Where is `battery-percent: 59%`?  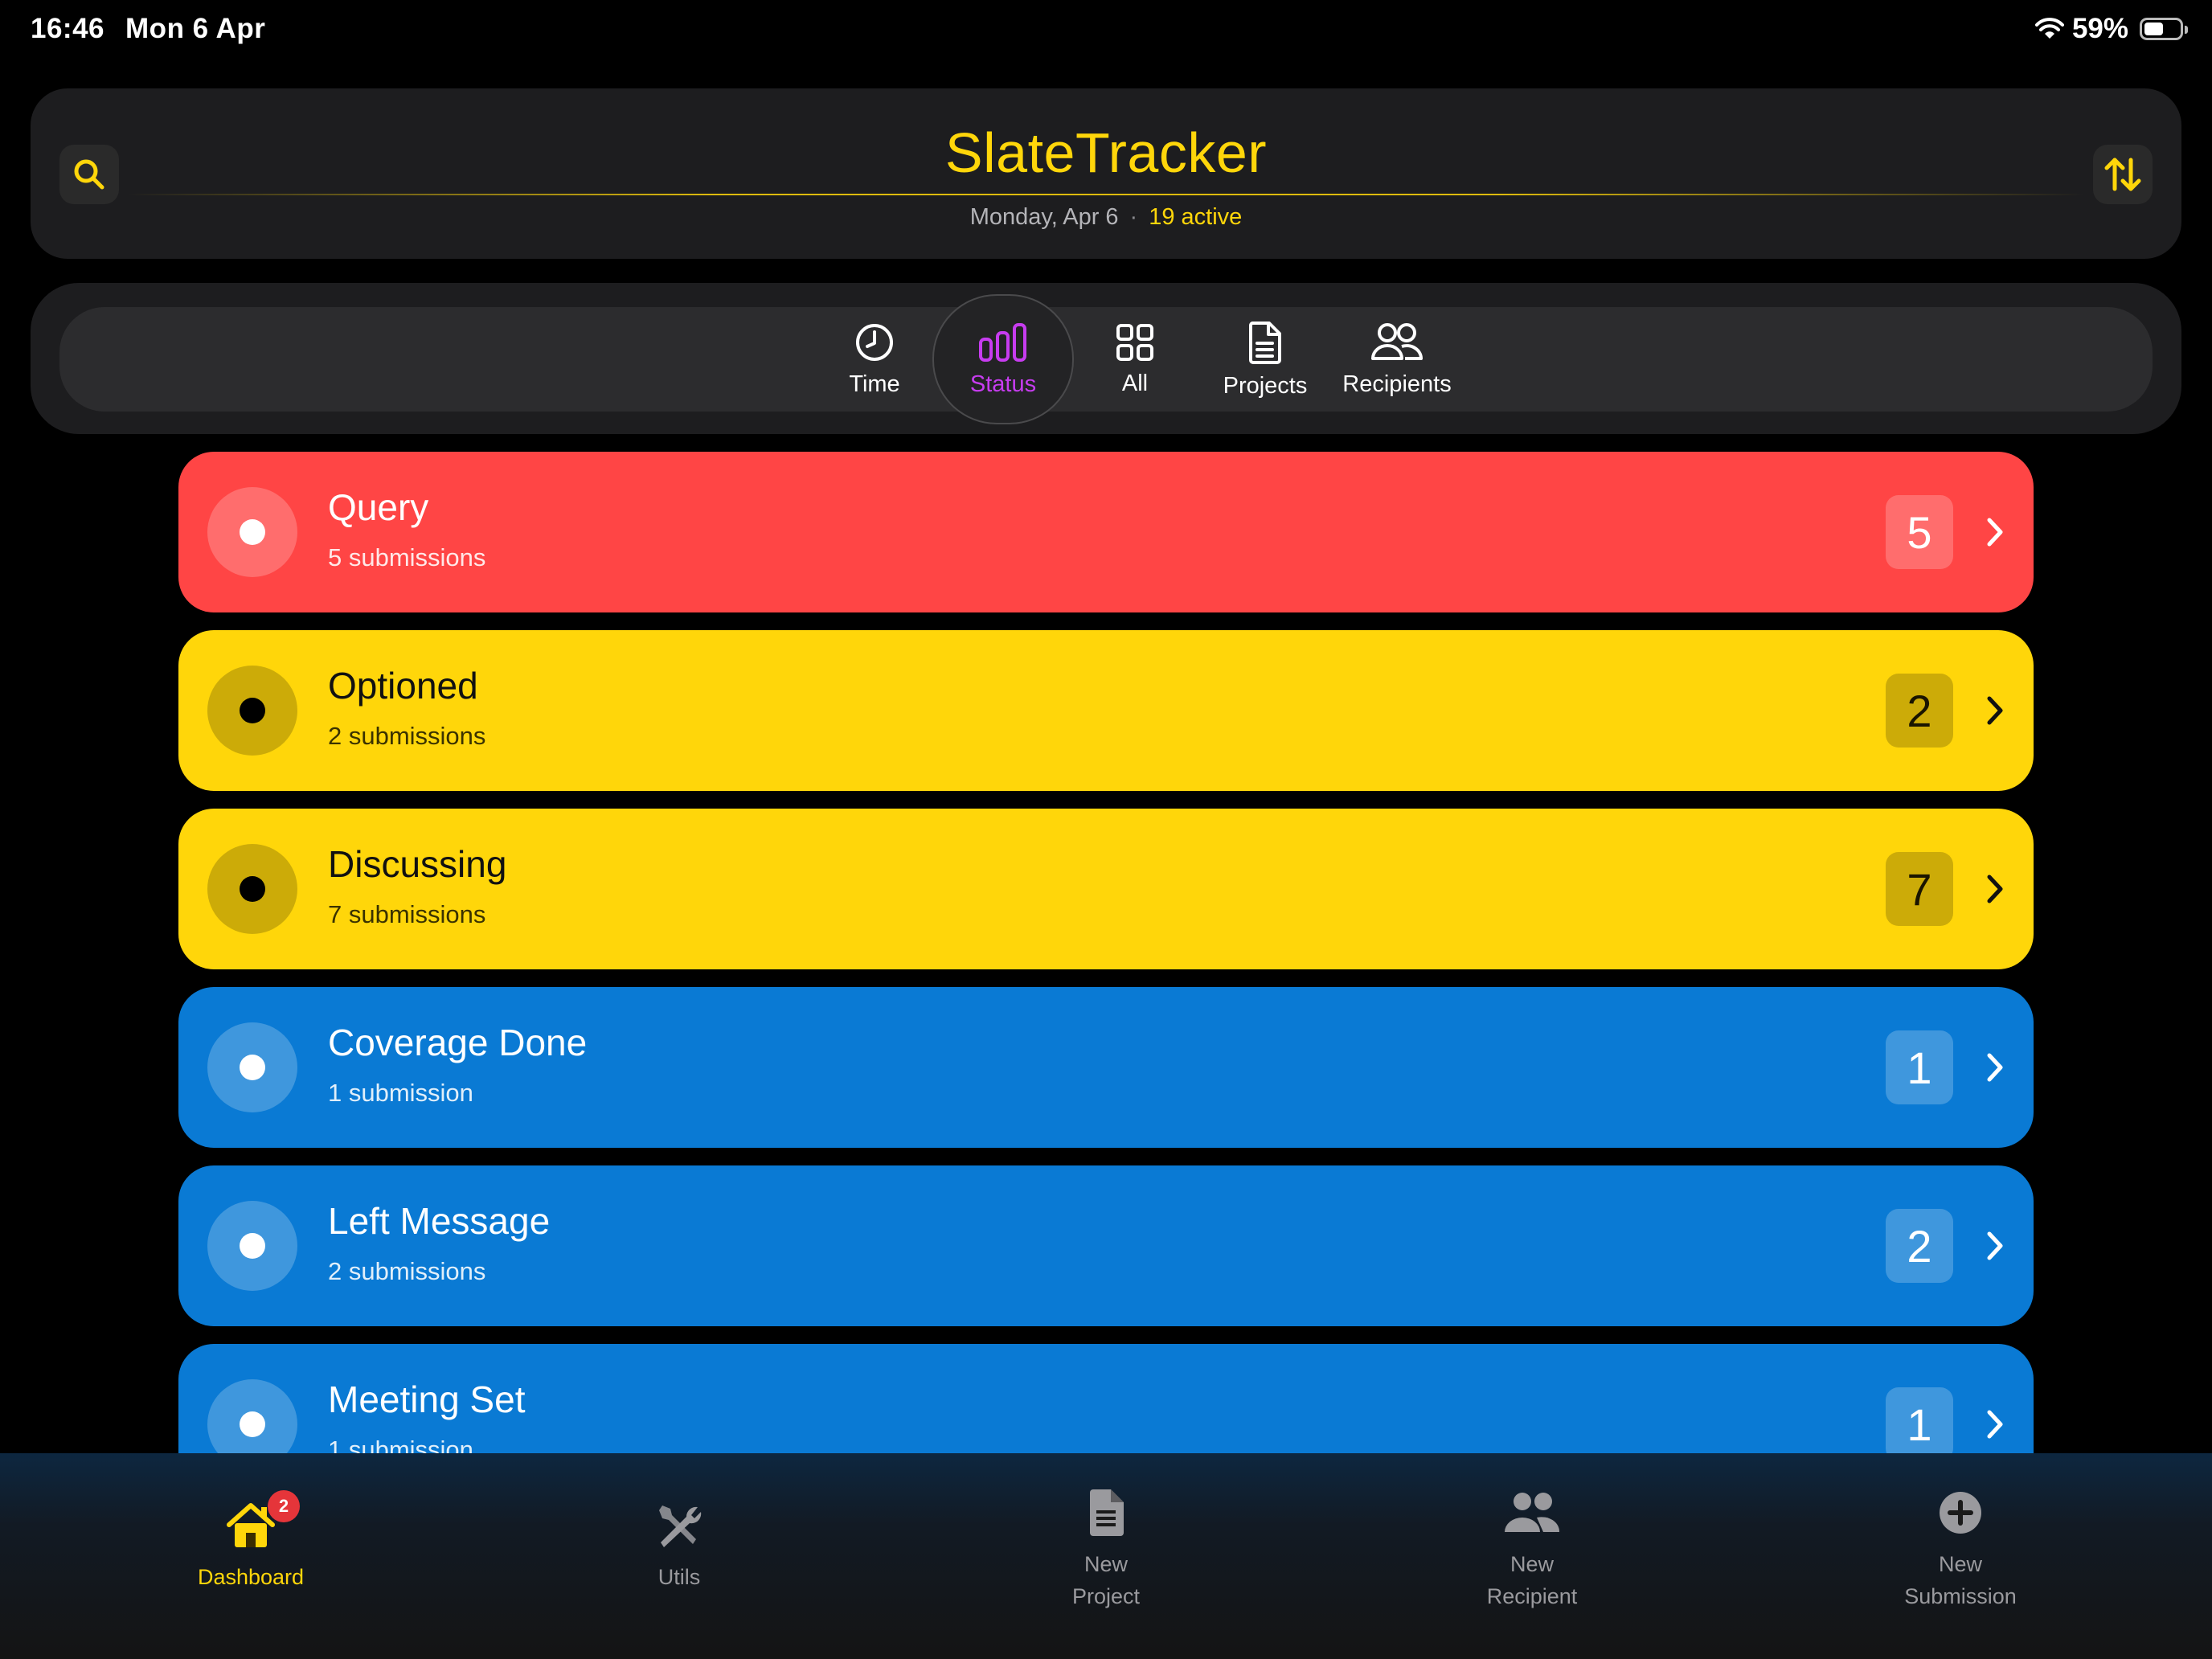
battery-percent: 59% is located at coordinates (2099, 28).